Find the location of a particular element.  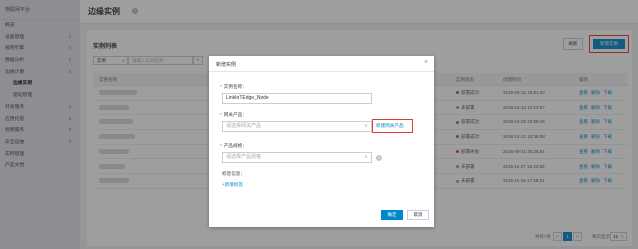

product-label-text: 网关产品： is located at coordinates (235, 114).